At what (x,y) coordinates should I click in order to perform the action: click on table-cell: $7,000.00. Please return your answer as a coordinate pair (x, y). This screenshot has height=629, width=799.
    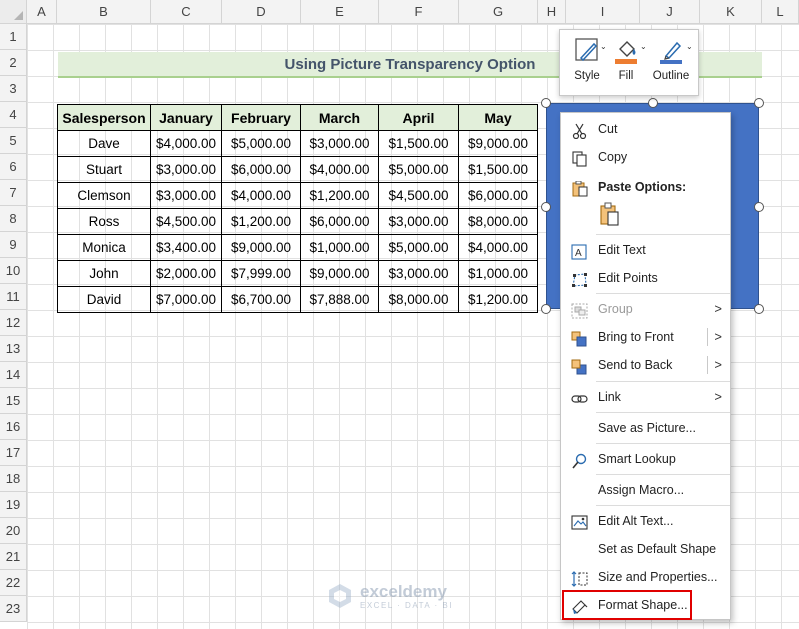
    Looking at the image, I should click on (186, 299).